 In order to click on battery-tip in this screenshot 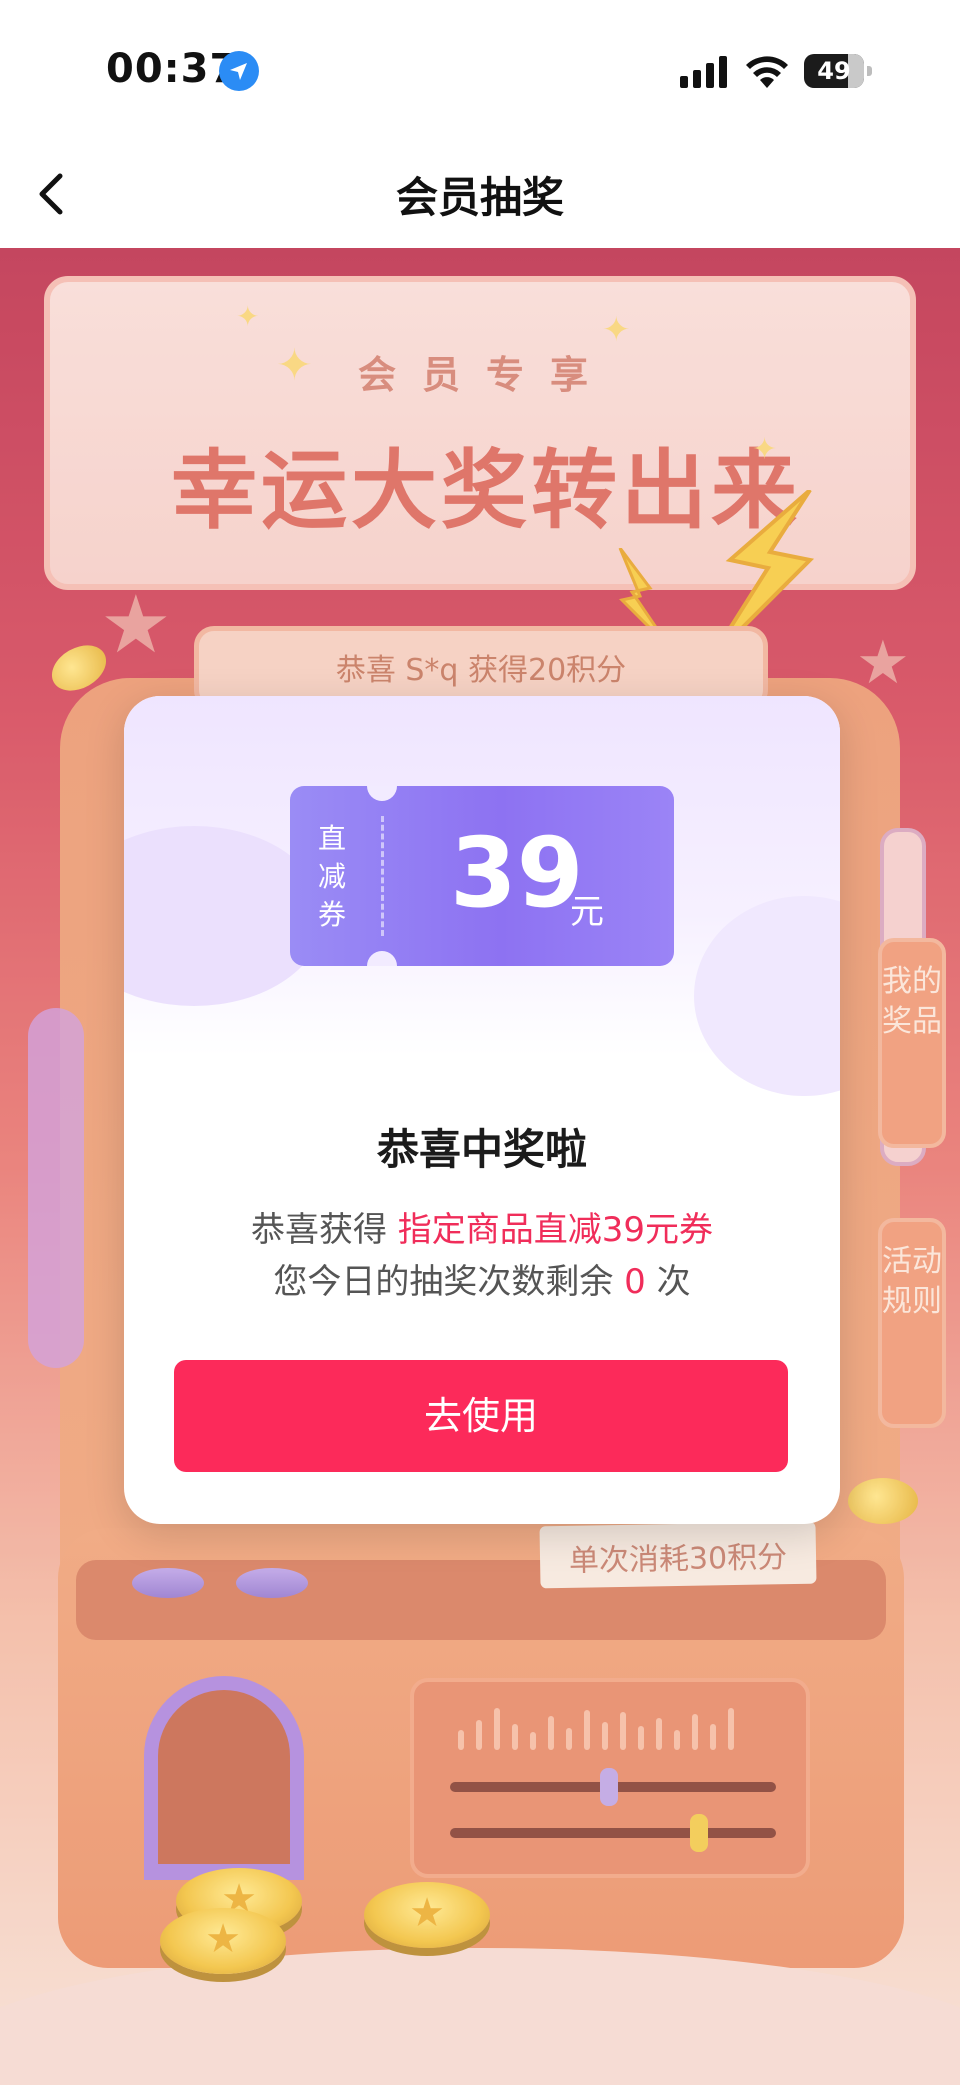, I will do `click(869, 71)`.